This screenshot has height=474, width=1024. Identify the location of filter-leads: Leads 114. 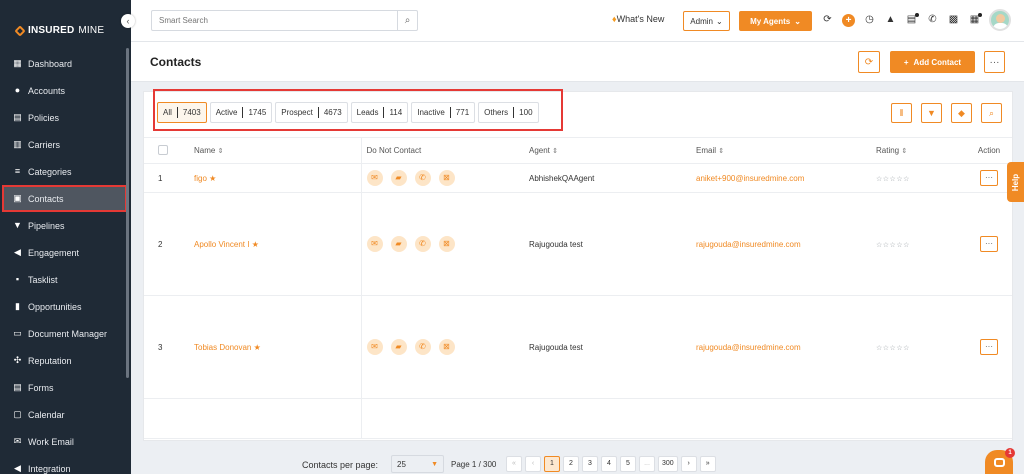
(379, 112).